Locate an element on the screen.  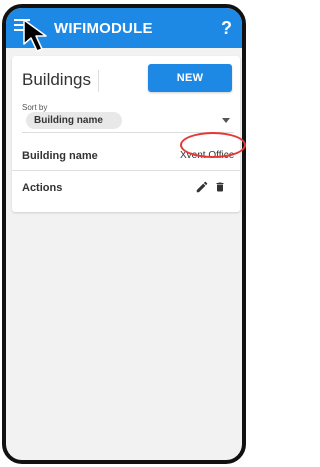
page-title: Buildings is located at coordinates (56, 79).